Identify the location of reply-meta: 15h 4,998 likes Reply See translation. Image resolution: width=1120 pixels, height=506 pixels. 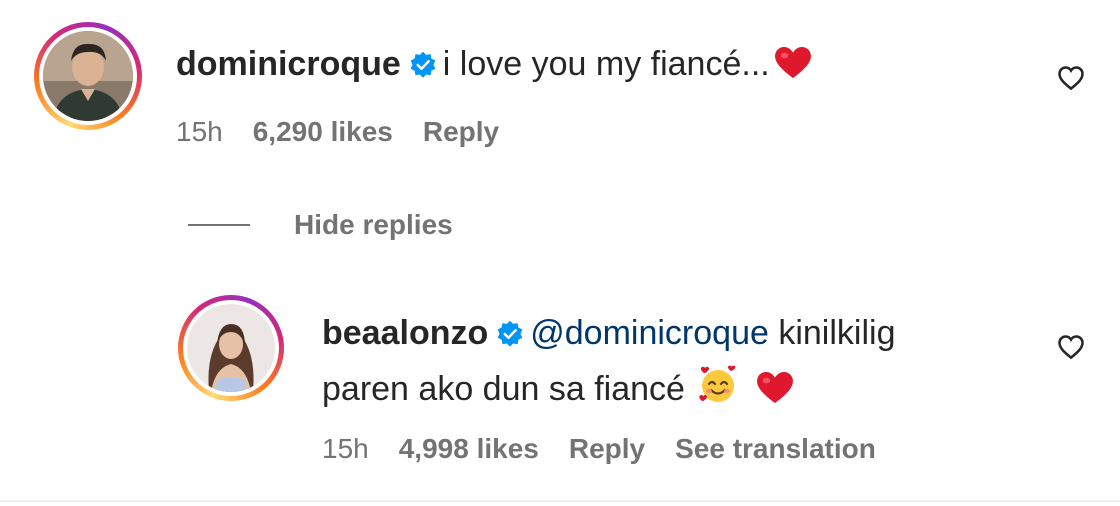
(614, 449).